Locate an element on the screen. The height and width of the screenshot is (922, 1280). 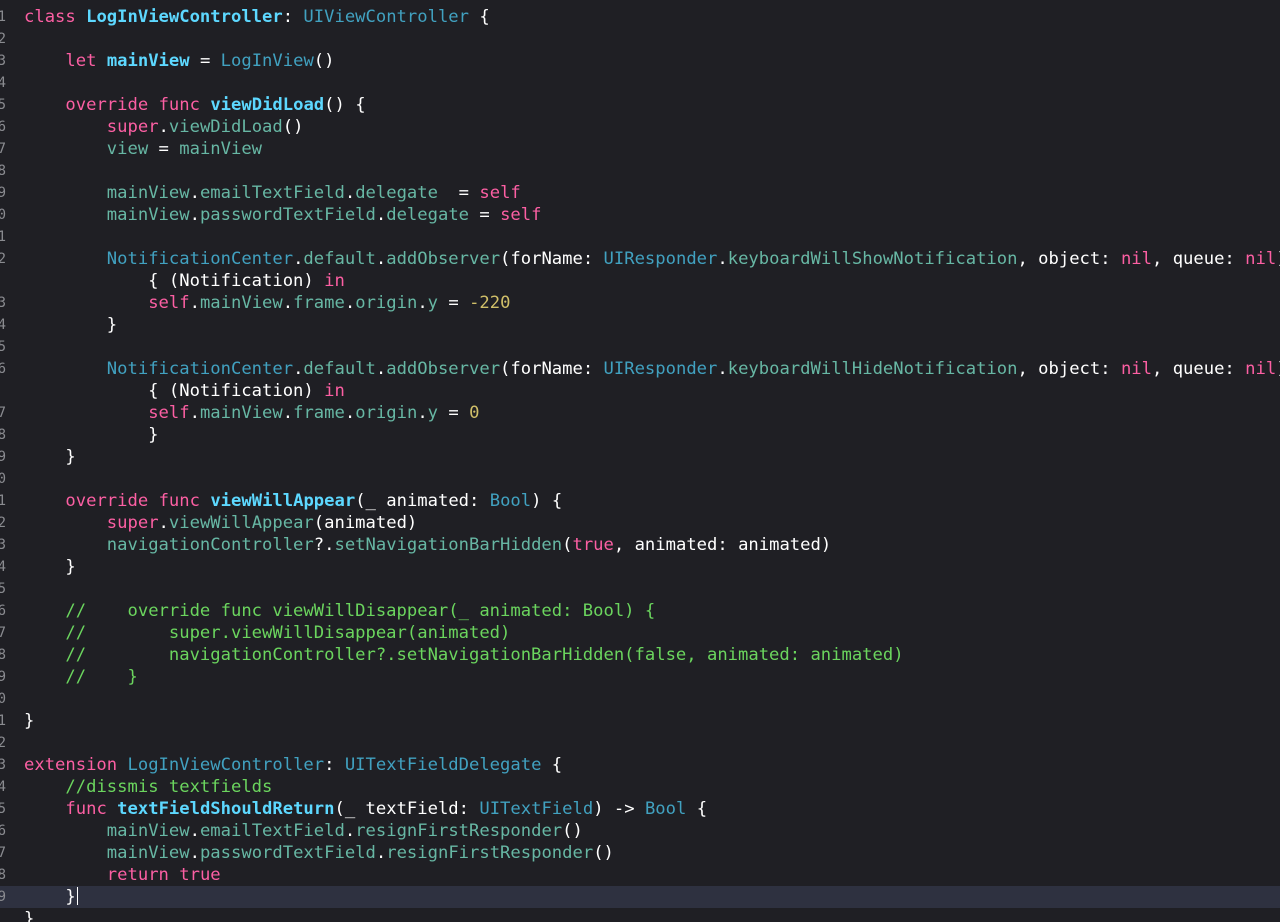
code-text: (_ textField: is located at coordinates (407, 809).